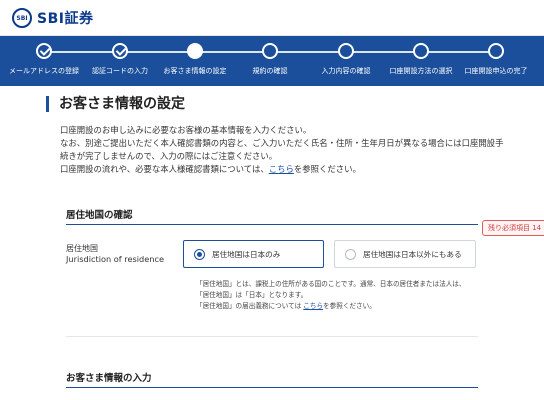 This screenshot has width=544, height=400. What do you see at coordinates (270, 71) in the screenshot?
I see `step-label: 規約の確認` at bounding box center [270, 71].